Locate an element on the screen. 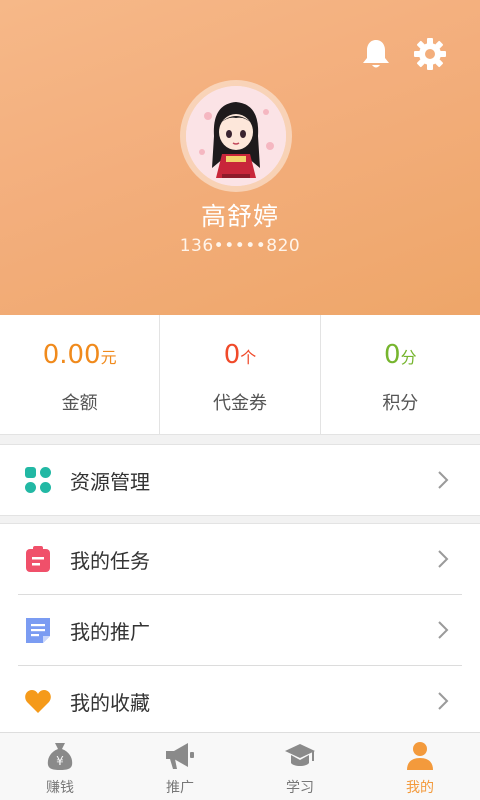  user-name: 高舒婷 is located at coordinates (239, 216).